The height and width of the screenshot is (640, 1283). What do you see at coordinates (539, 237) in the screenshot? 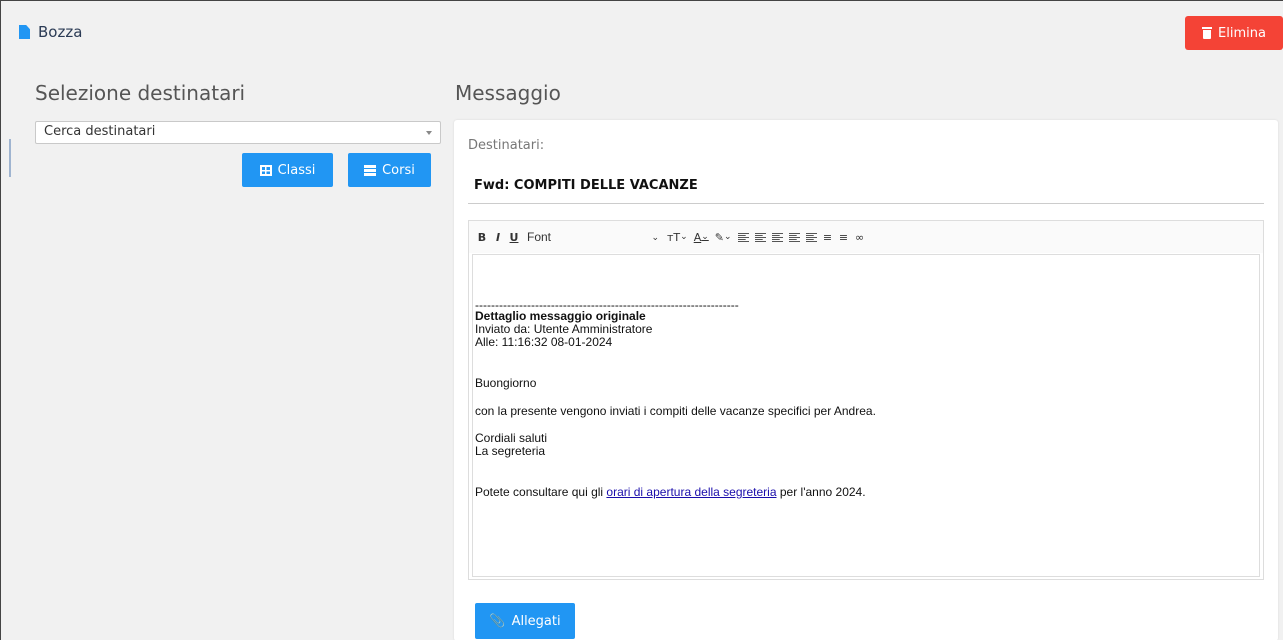
I see `font-select-label: Font` at bounding box center [539, 237].